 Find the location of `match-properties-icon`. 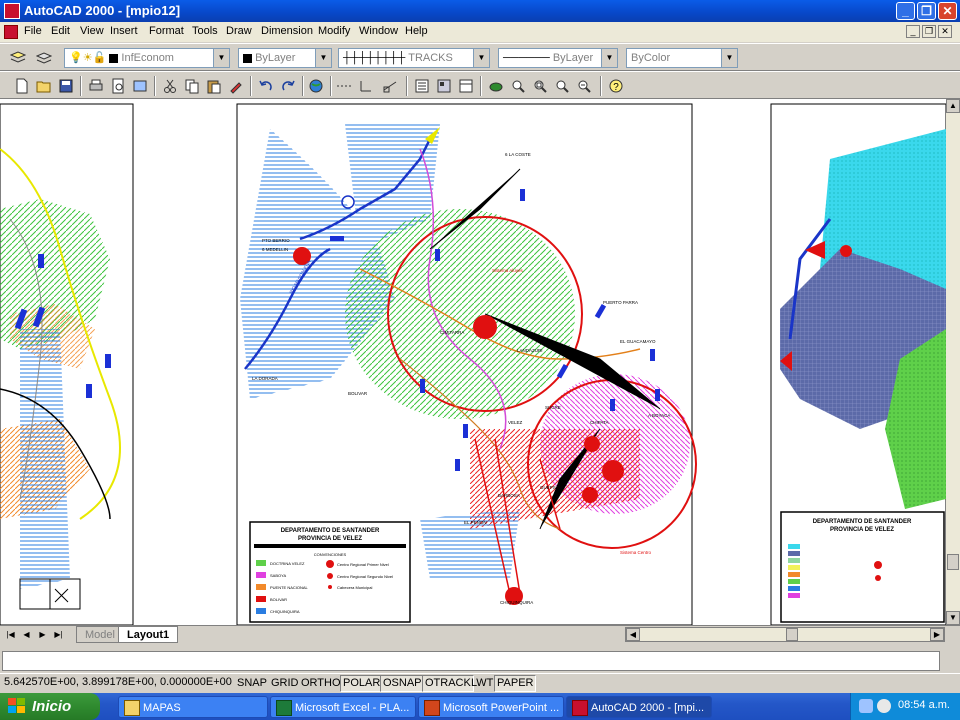

match-properties-icon is located at coordinates (236, 86).